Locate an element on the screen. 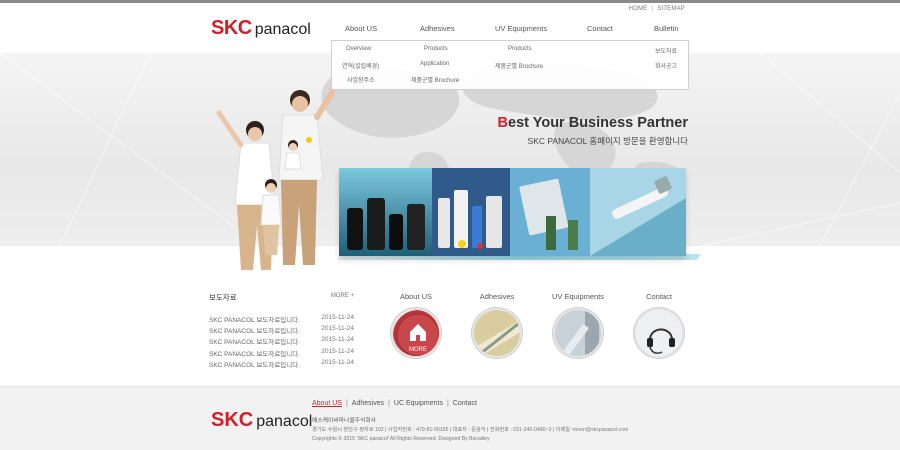 The width and height of the screenshot is (900, 450). dd-adhesives-products: Products is located at coordinates (436, 49).